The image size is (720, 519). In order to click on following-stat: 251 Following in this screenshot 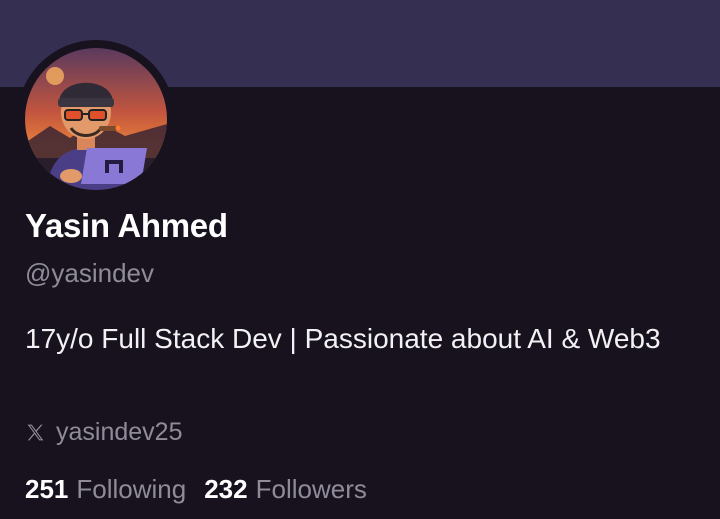, I will do `click(105, 489)`.